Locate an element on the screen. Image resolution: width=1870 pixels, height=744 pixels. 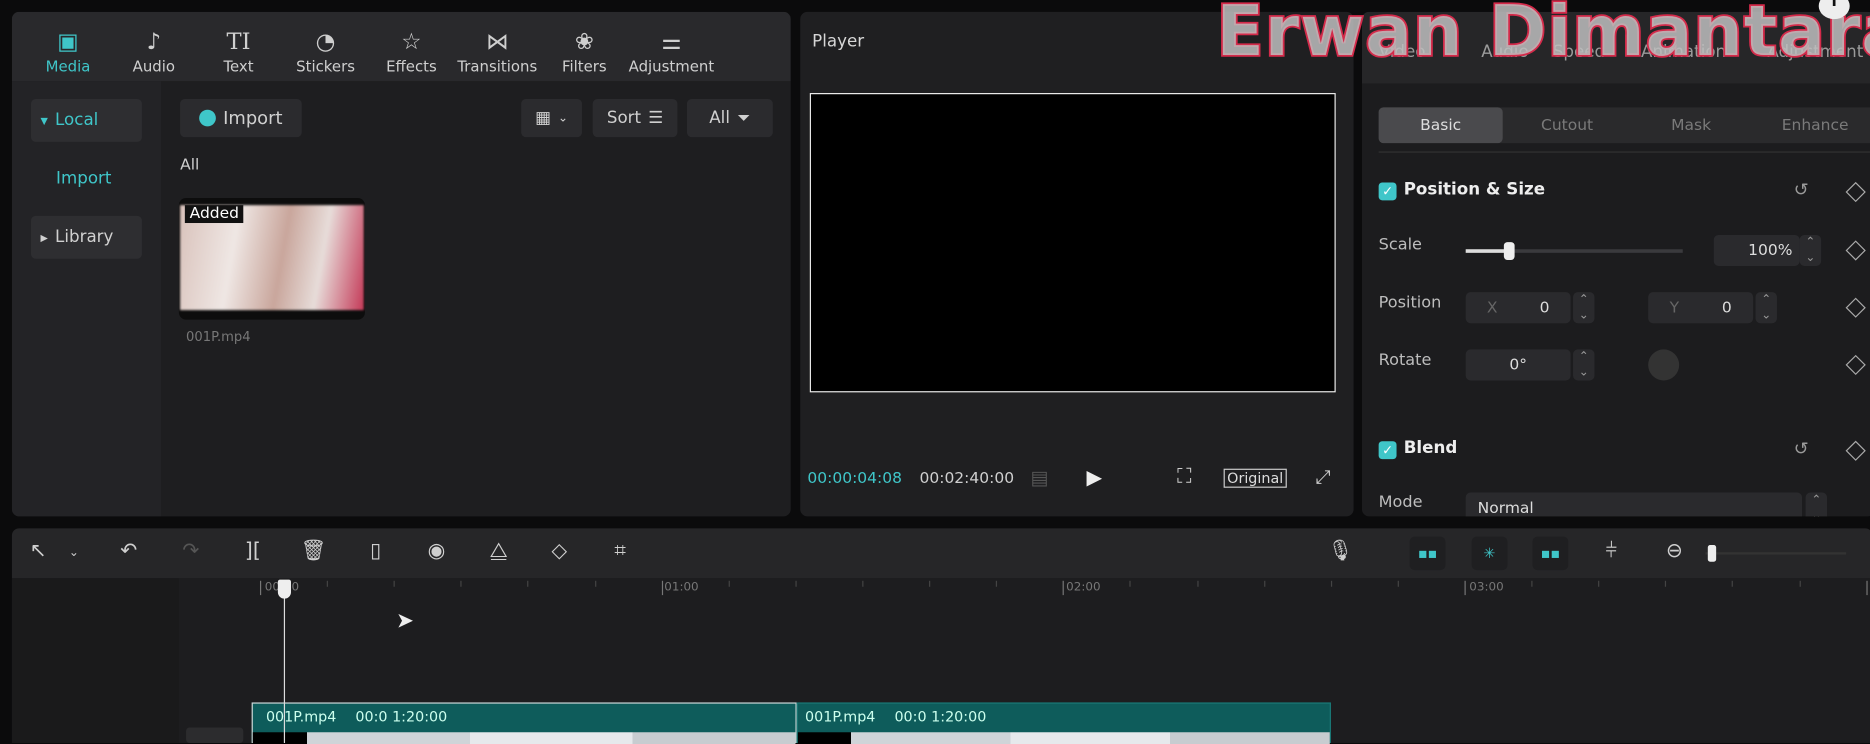
sort-button: Sort ☰ is located at coordinates (635, 118).